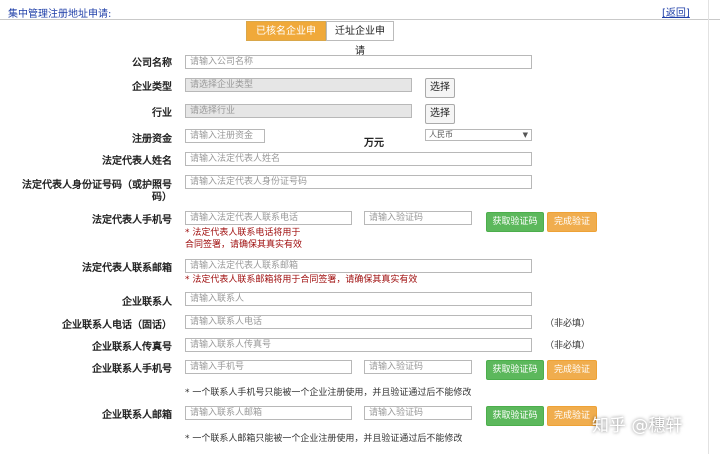 Image resolution: width=720 pixels, height=454 pixels. What do you see at coordinates (418, 413) in the screenshot?
I see `contact-email-code-input: 请输入验证码` at bounding box center [418, 413].